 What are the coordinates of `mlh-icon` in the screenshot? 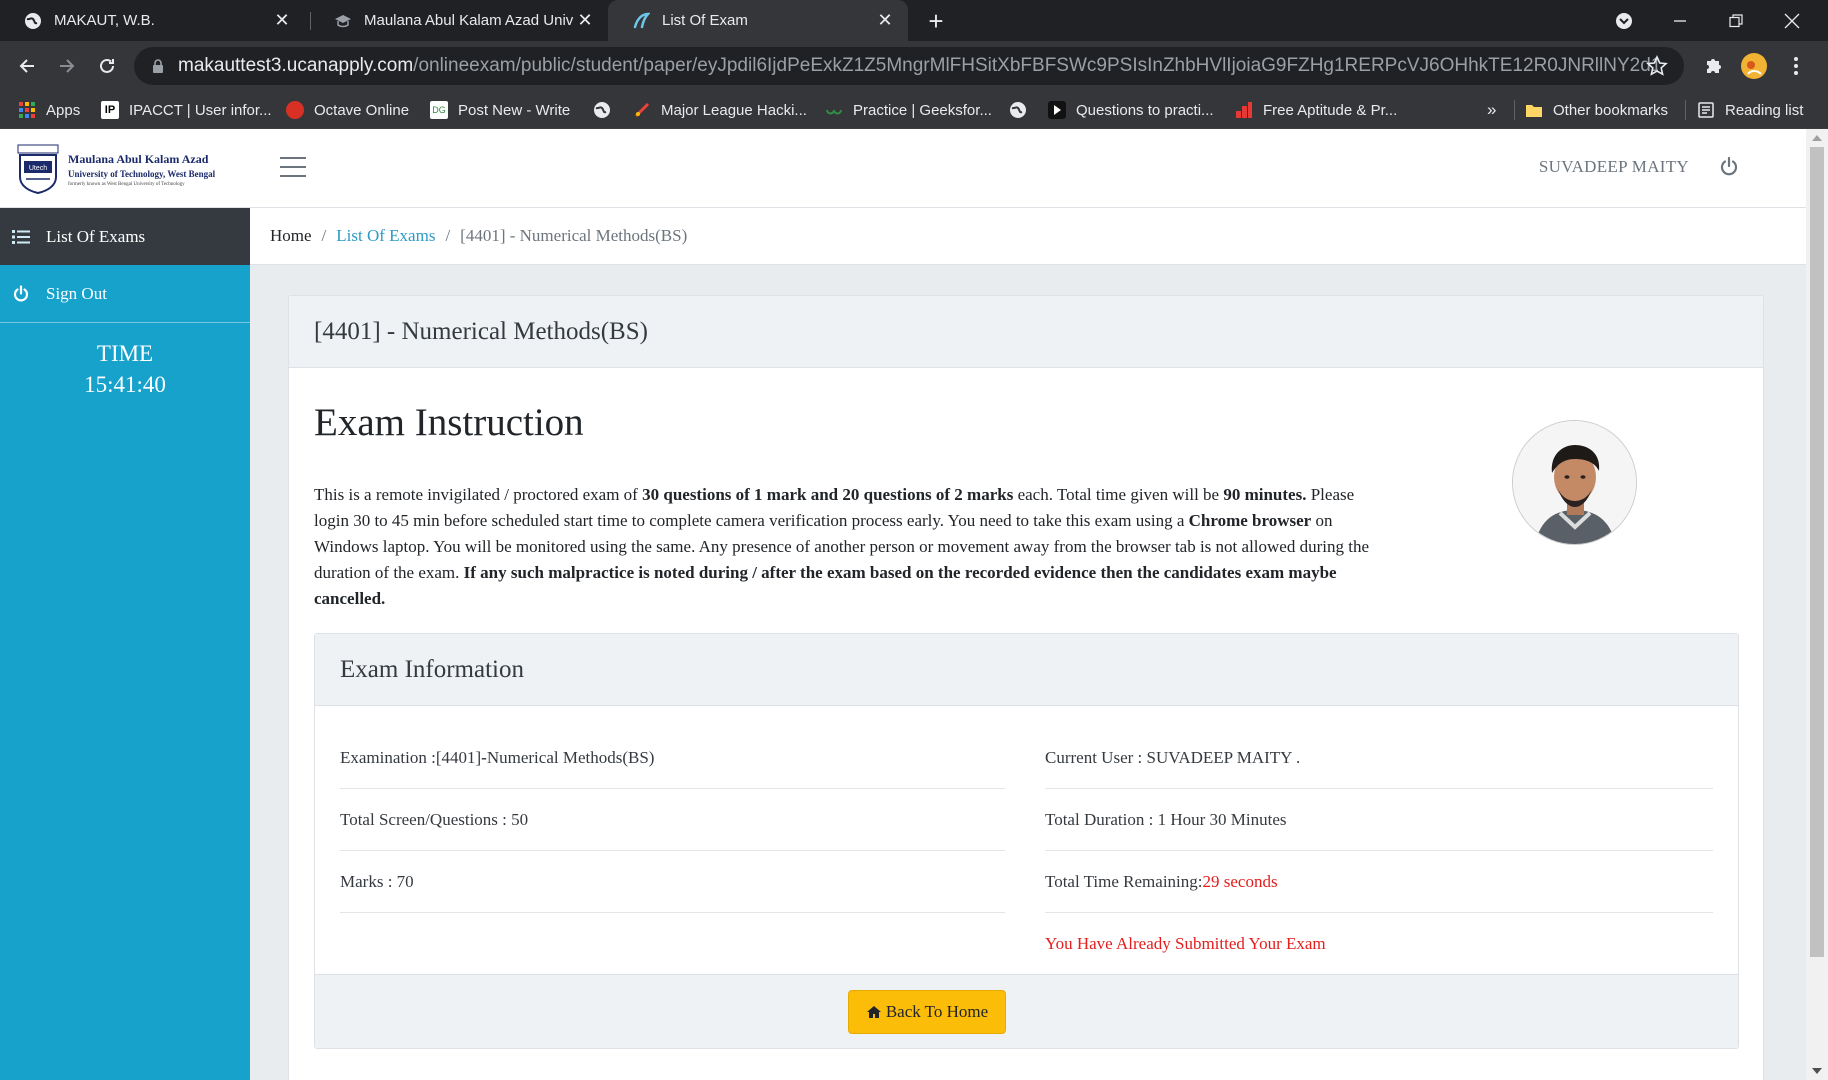 It's located at (642, 110).